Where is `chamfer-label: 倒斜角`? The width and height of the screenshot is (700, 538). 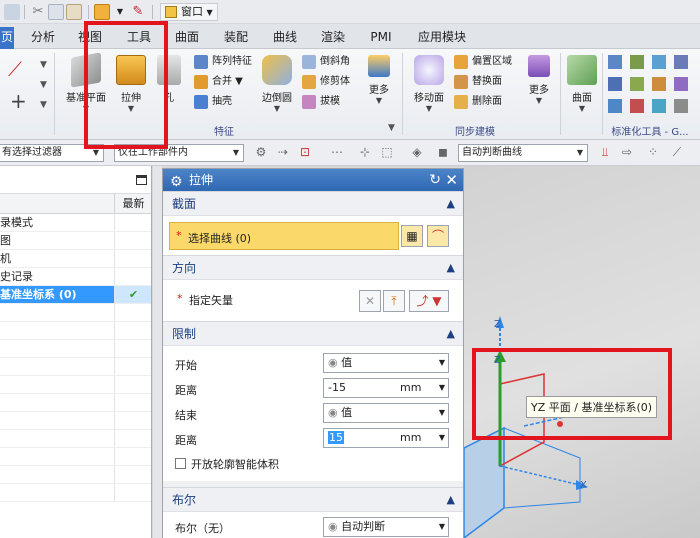 chamfer-label: 倒斜角 is located at coordinates (335, 61).